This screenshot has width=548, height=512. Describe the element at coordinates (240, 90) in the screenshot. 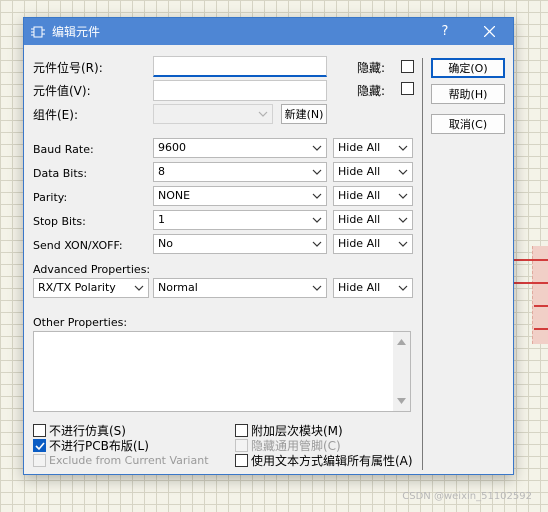

I see `value-input` at that location.